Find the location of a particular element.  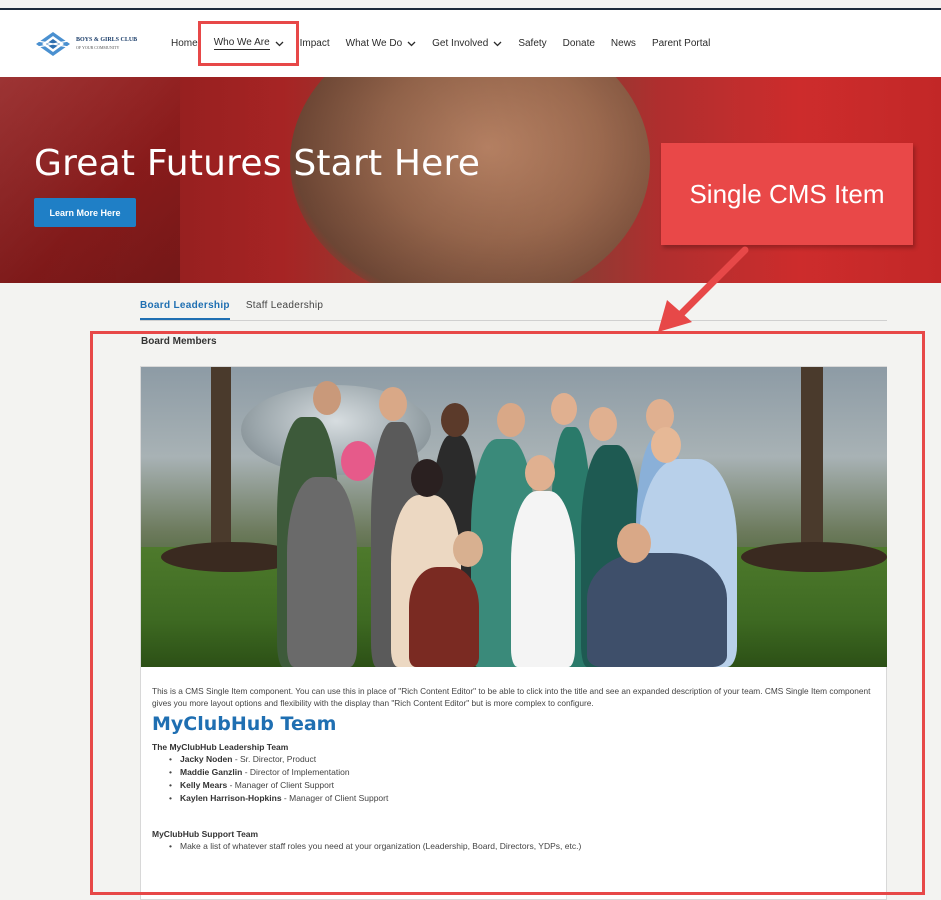

site-logo: BOYS & GIRLS CLUB OF YOUR COMMUNITY is located at coordinates (89, 44).